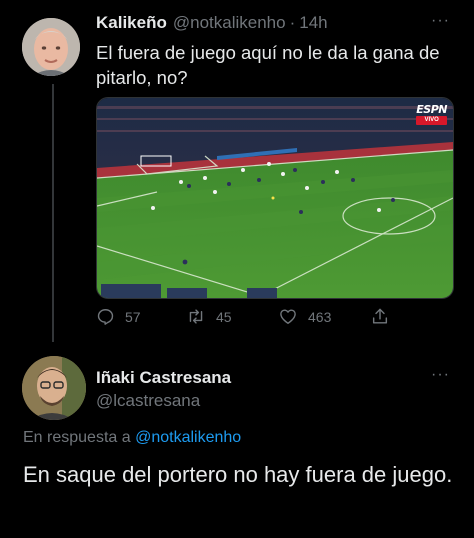 The height and width of the screenshot is (538, 474). I want to click on replying-to-label: En respuesta a, so click(77, 437).